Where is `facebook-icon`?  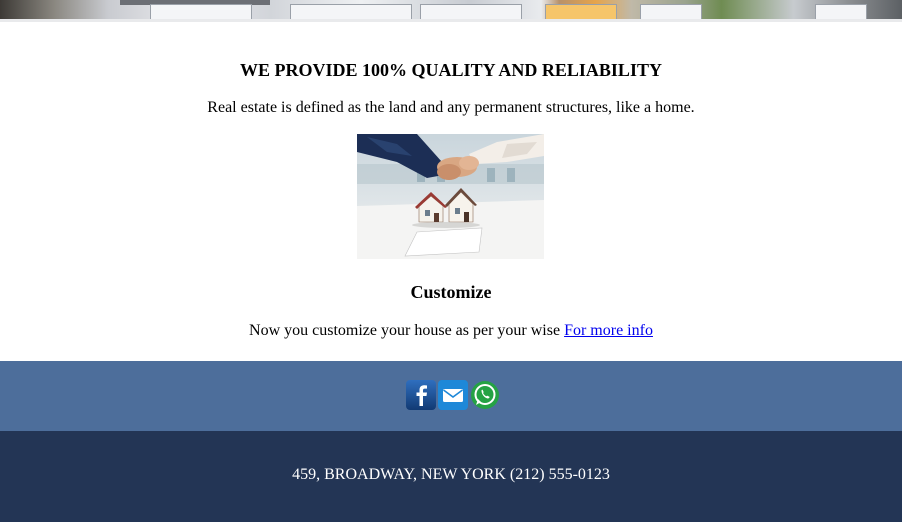 facebook-icon is located at coordinates (421, 395).